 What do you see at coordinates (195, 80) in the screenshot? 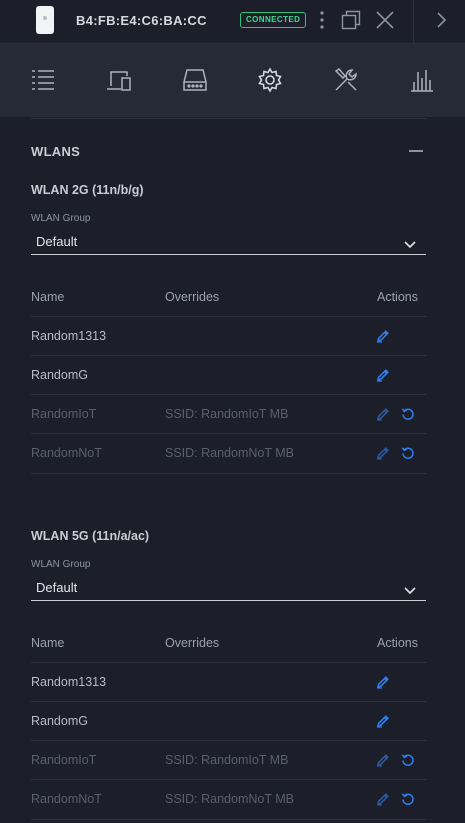
I see `storage-icon` at bounding box center [195, 80].